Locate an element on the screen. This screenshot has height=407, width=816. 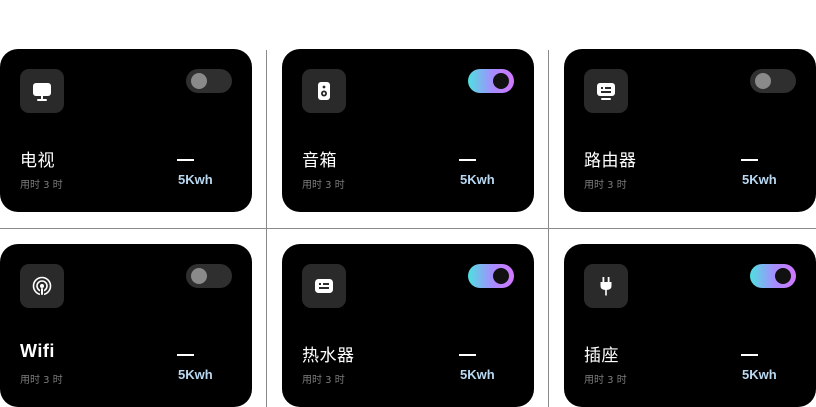
device-card-speaker: 音箱 用时 3 时 5Kwh is located at coordinates (408, 130).